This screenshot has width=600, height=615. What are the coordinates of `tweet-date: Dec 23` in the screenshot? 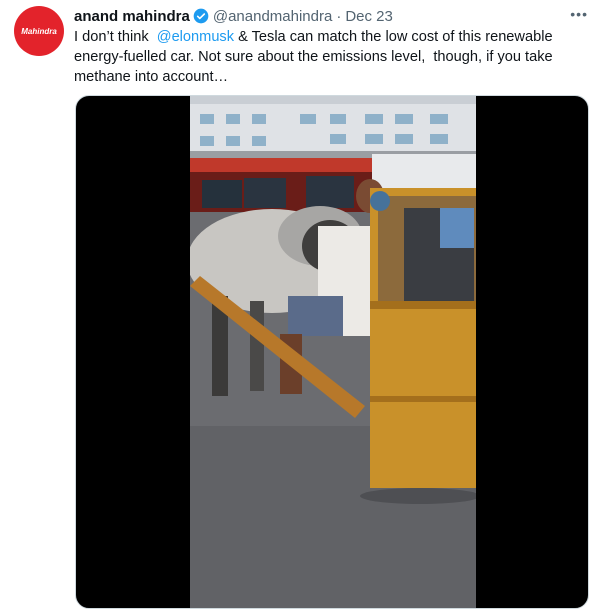 It's located at (369, 16).